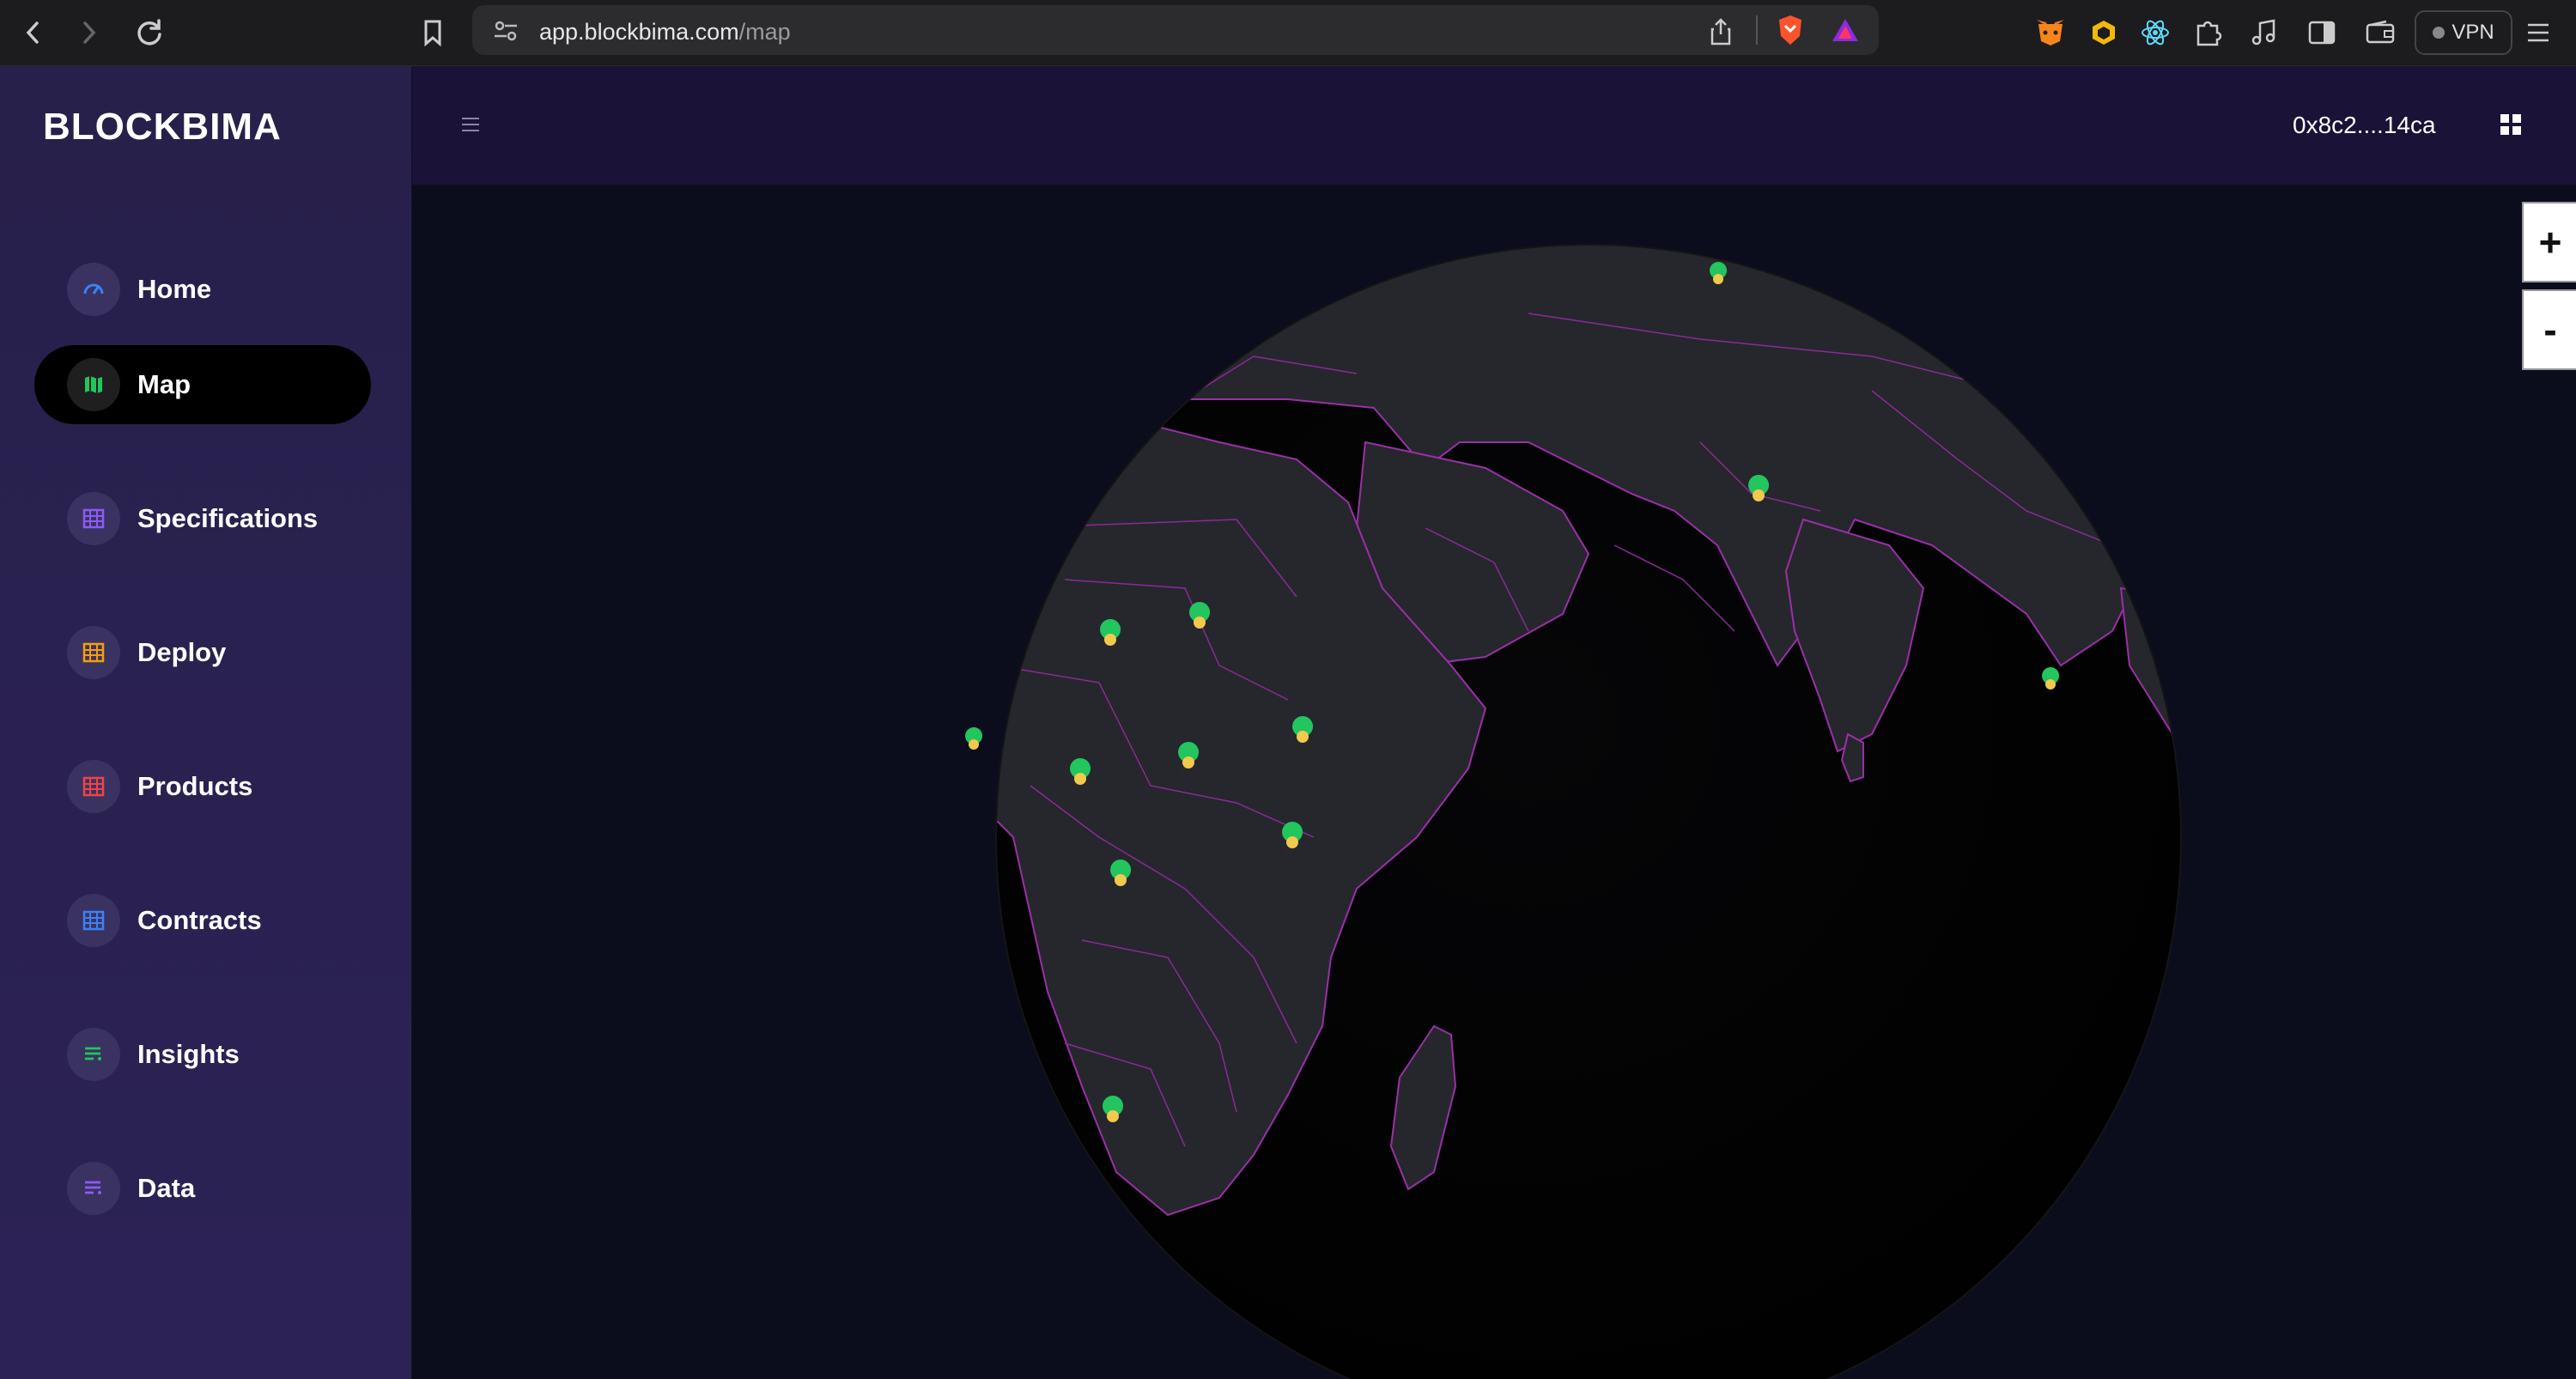 This screenshot has height=1379, width=2576. What do you see at coordinates (228, 518) in the screenshot?
I see `sidebar-item-label: Specifications` at bounding box center [228, 518].